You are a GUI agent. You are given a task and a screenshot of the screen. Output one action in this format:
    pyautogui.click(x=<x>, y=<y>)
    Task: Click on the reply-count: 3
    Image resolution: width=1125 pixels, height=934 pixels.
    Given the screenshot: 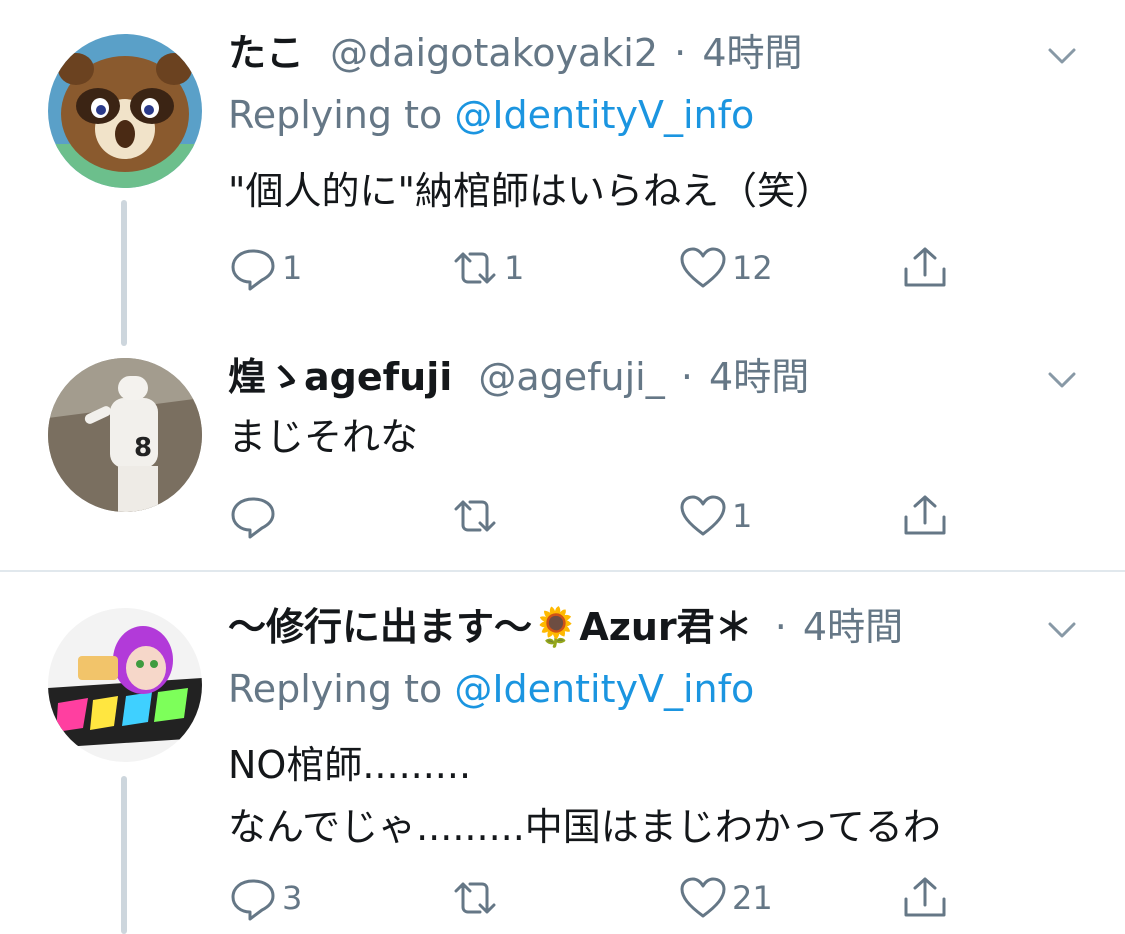 What is the action you would take?
    pyautogui.click(x=292, y=898)
    